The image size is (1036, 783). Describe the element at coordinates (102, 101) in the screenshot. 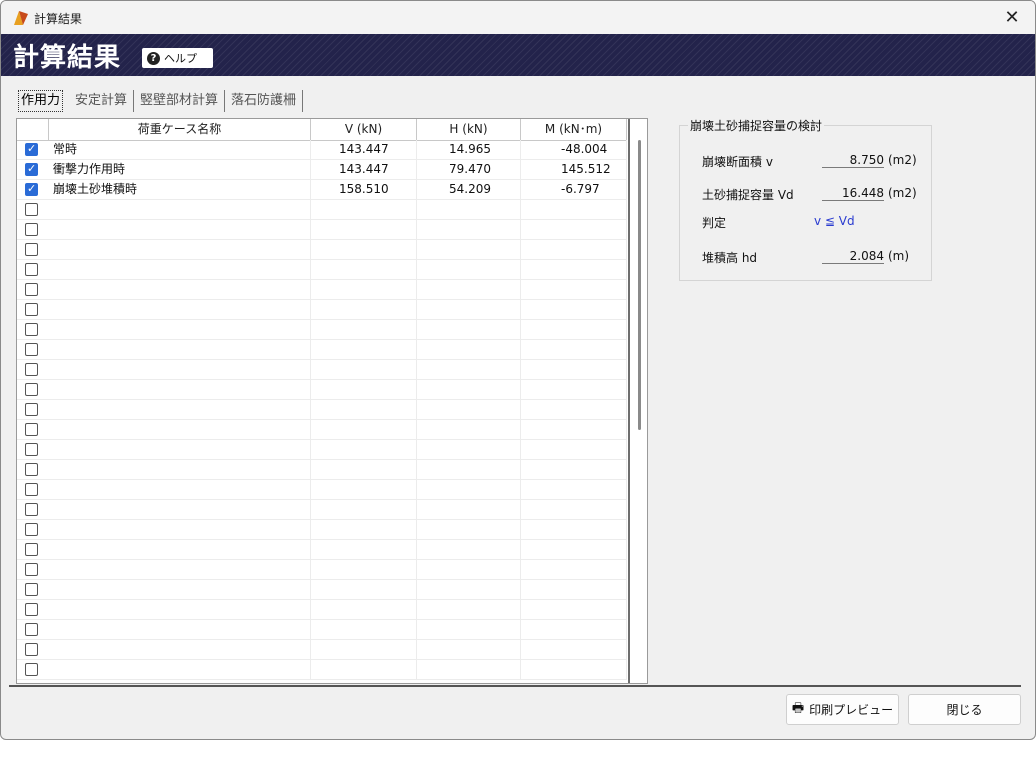

I see `tab-stability: 安定計算` at that location.